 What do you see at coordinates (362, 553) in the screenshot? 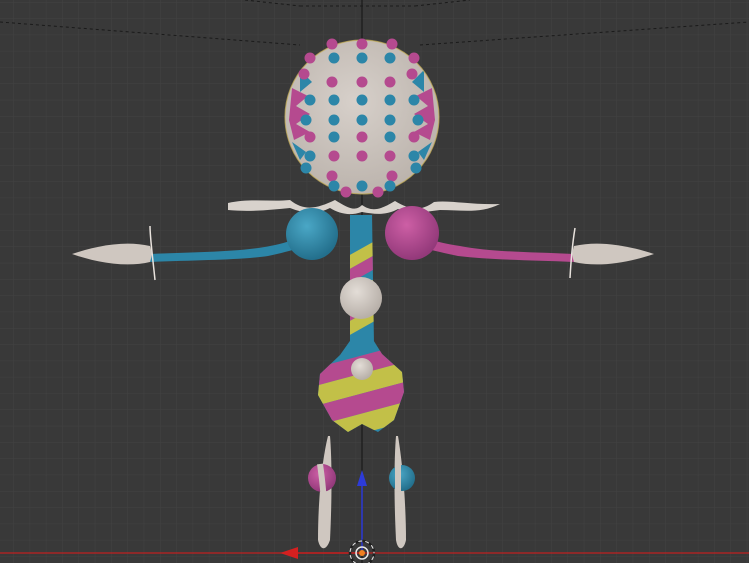
I see `object-origin` at bounding box center [362, 553].